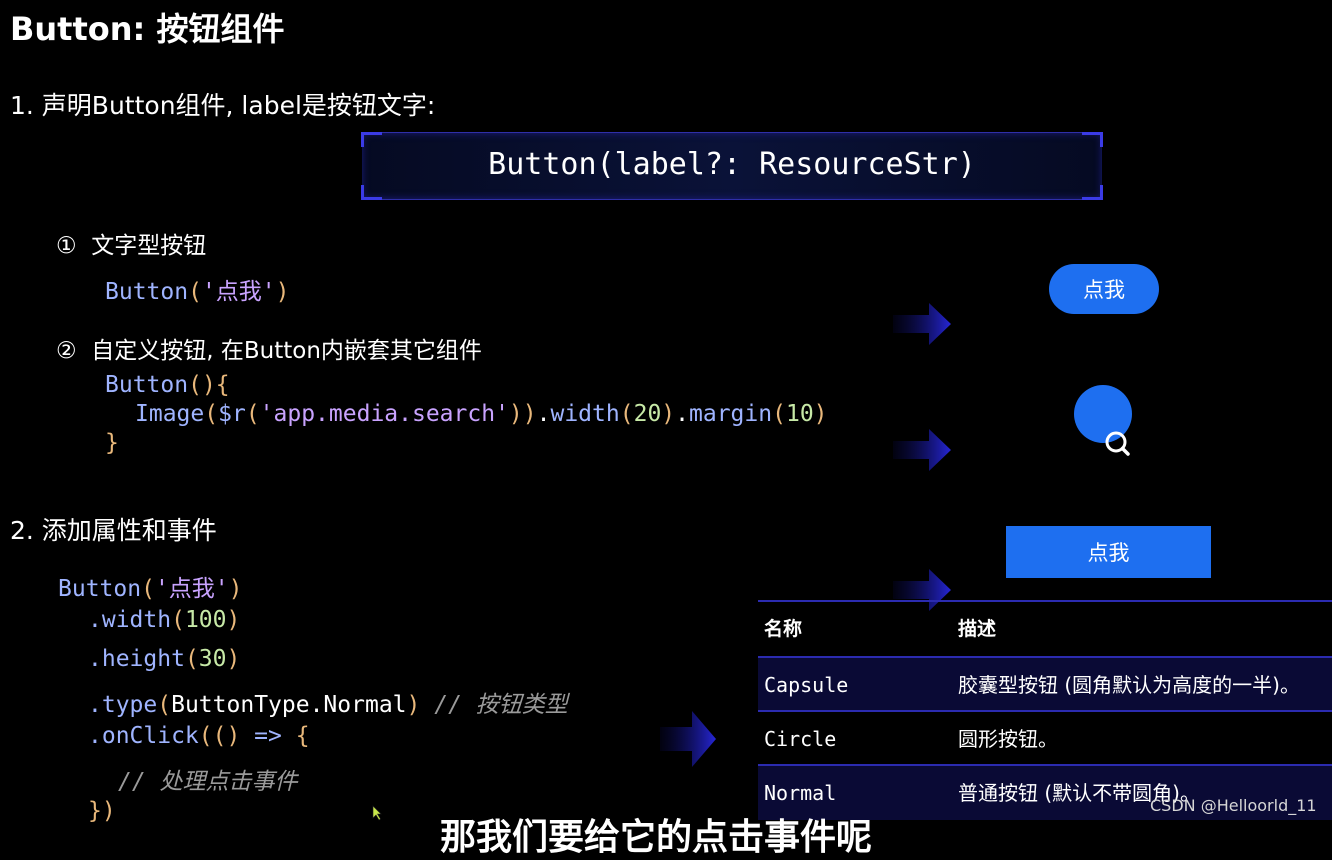 This screenshot has height=860, width=1332. What do you see at coordinates (167, 385) in the screenshot?
I see `item2-code-line1: Button(){` at bounding box center [167, 385].